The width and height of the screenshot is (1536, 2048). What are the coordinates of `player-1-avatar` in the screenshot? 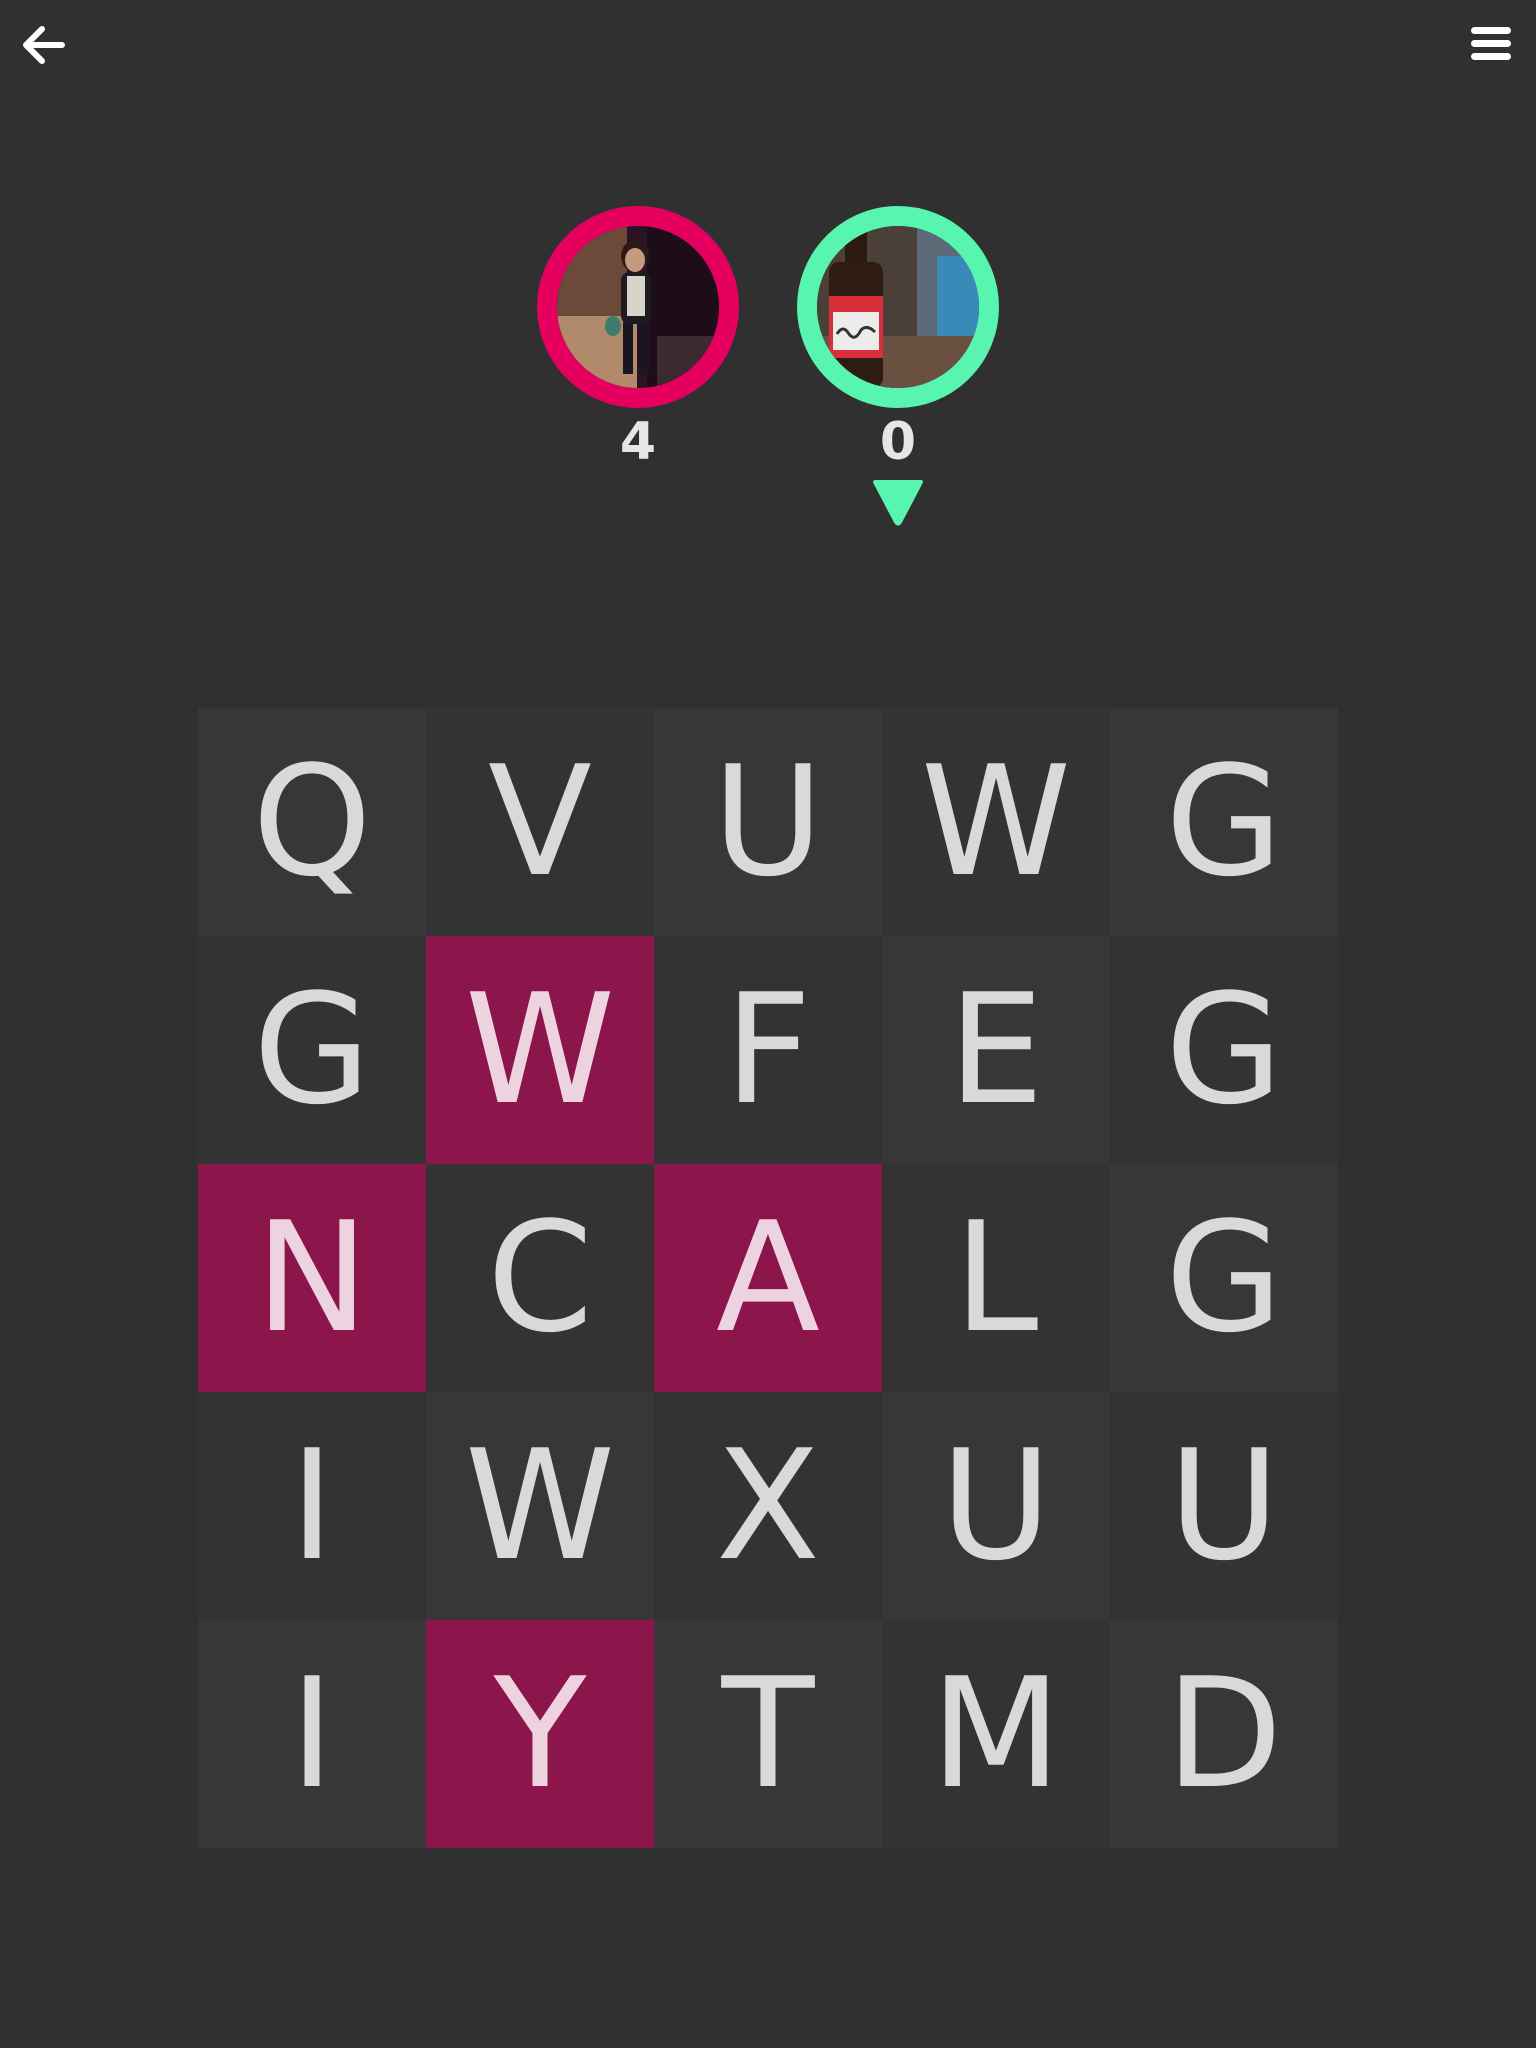 It's located at (638, 307).